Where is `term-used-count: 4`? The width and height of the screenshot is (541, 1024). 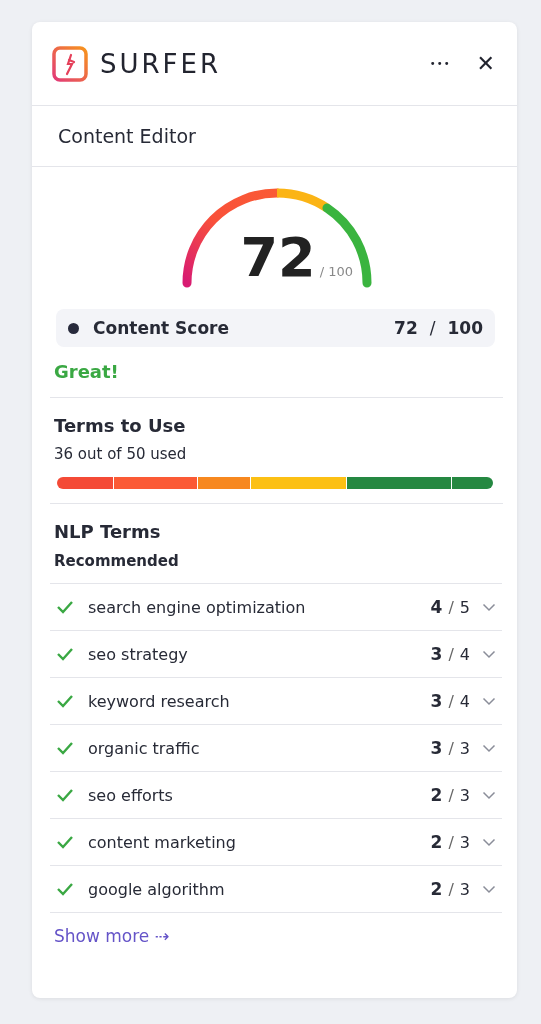
term-used-count: 4 is located at coordinates (436, 607).